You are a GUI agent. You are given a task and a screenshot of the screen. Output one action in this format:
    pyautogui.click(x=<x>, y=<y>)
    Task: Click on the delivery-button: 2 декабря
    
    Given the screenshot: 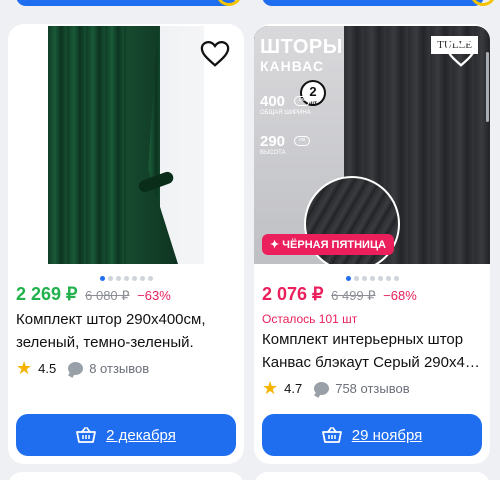 What is the action you would take?
    pyautogui.click(x=126, y=435)
    